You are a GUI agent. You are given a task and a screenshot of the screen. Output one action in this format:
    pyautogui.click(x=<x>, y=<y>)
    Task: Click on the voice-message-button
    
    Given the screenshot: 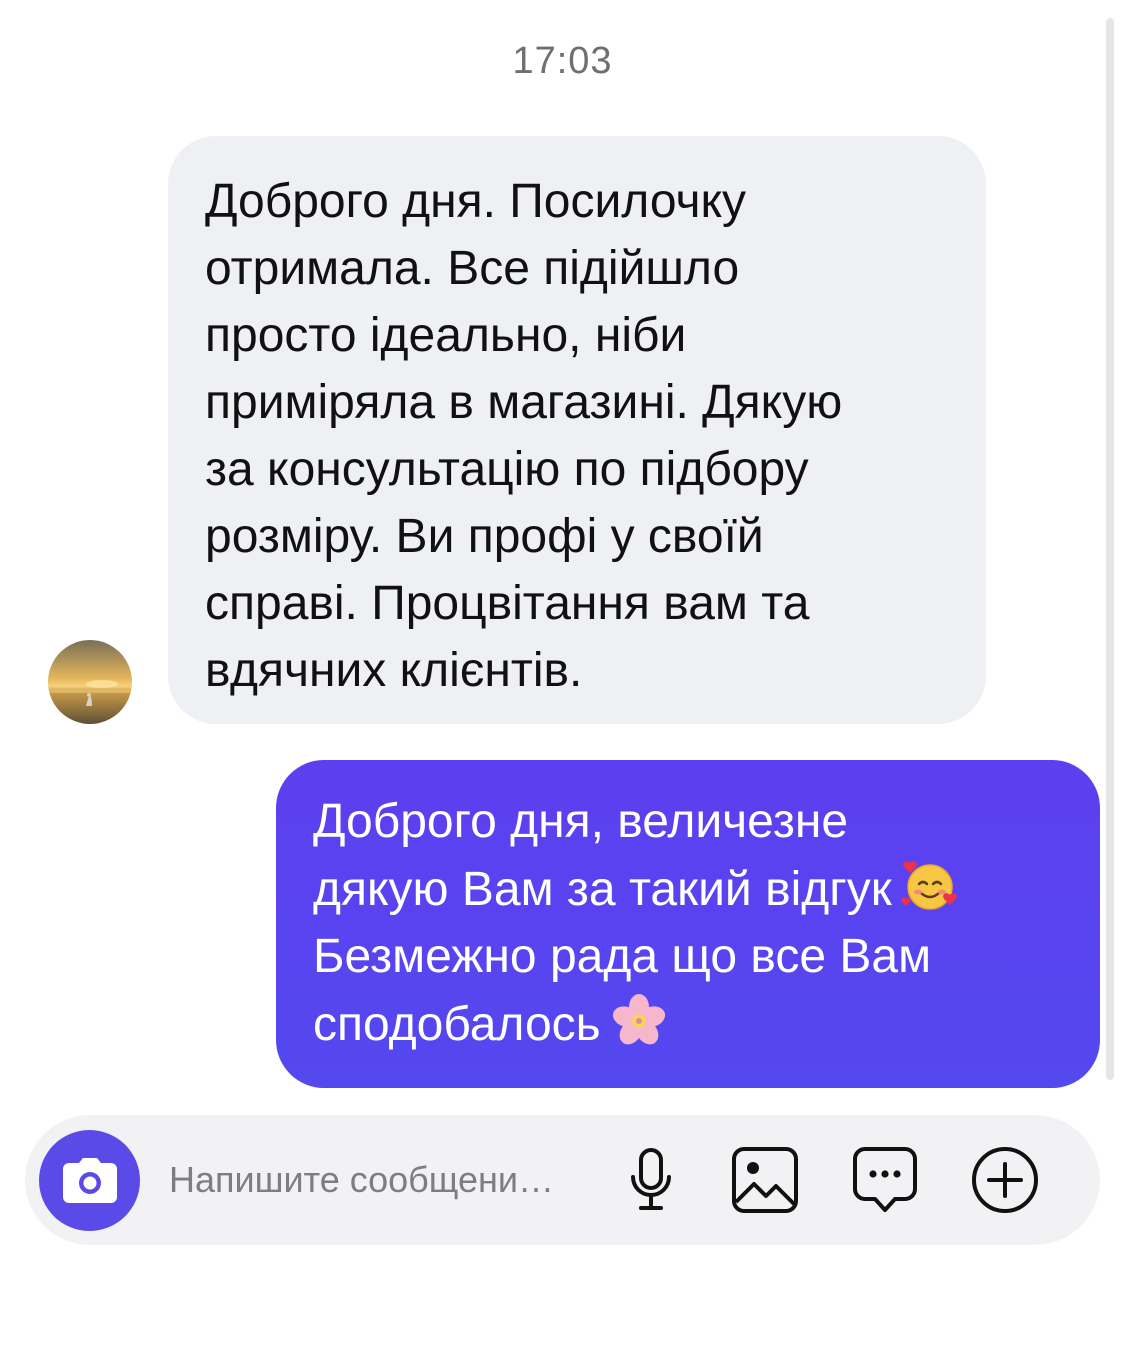 What is the action you would take?
    pyautogui.click(x=651, y=1180)
    